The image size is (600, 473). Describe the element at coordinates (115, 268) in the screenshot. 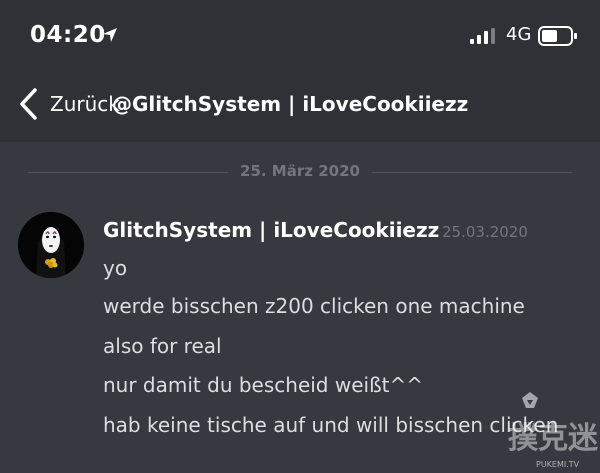

I see `message-line: yo` at that location.